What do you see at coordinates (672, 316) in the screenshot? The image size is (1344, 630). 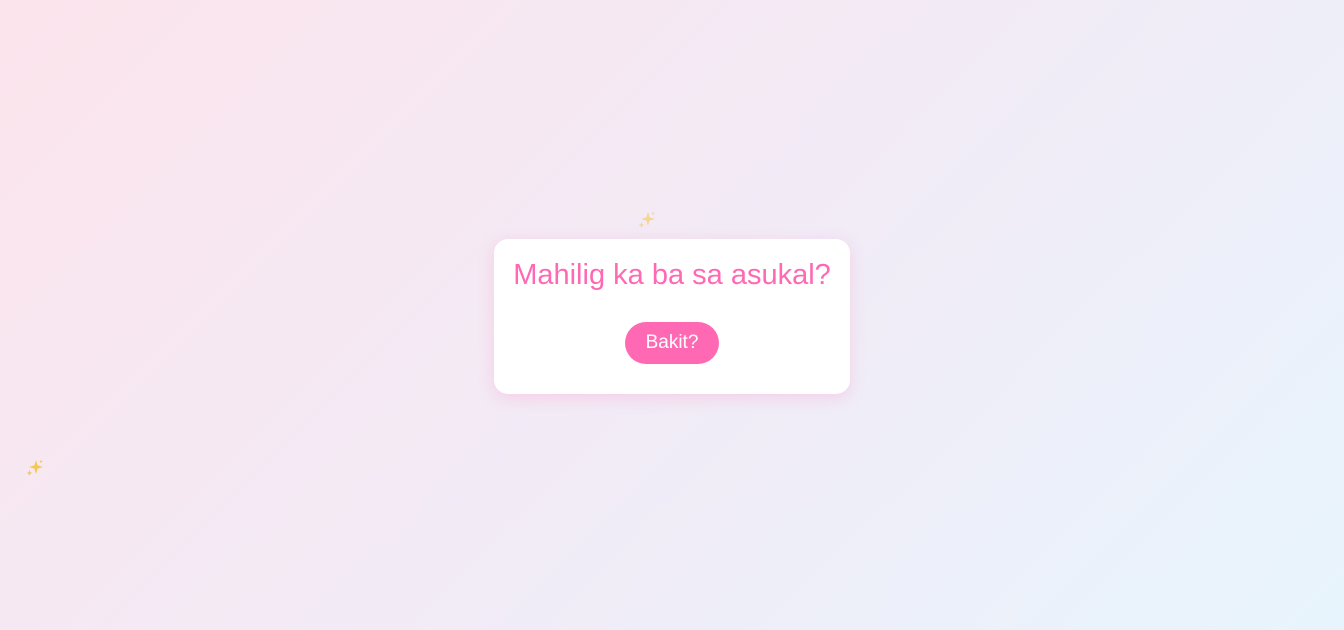 I see `question-card: Mahilig ka ba sa asukal? Bakit?` at bounding box center [672, 316].